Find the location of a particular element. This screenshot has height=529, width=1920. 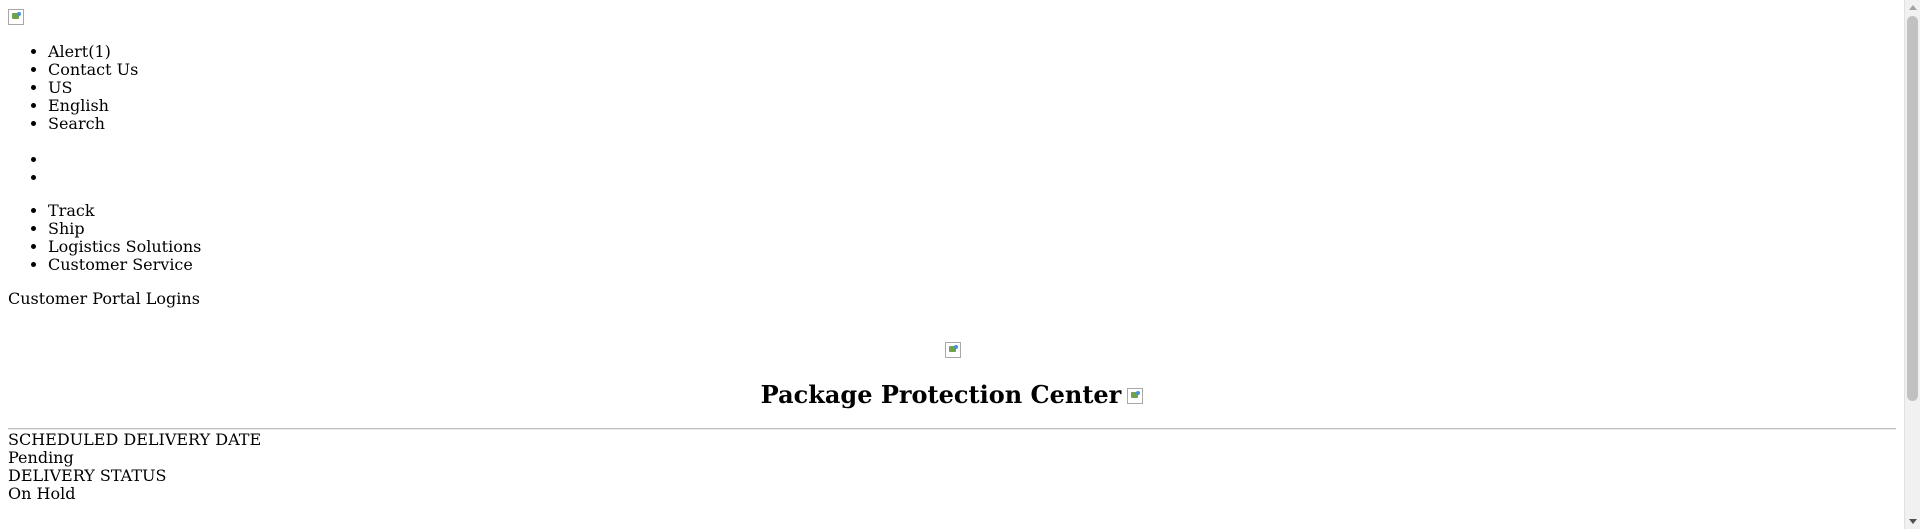

vertical-scrollbar is located at coordinates (1912, 264).